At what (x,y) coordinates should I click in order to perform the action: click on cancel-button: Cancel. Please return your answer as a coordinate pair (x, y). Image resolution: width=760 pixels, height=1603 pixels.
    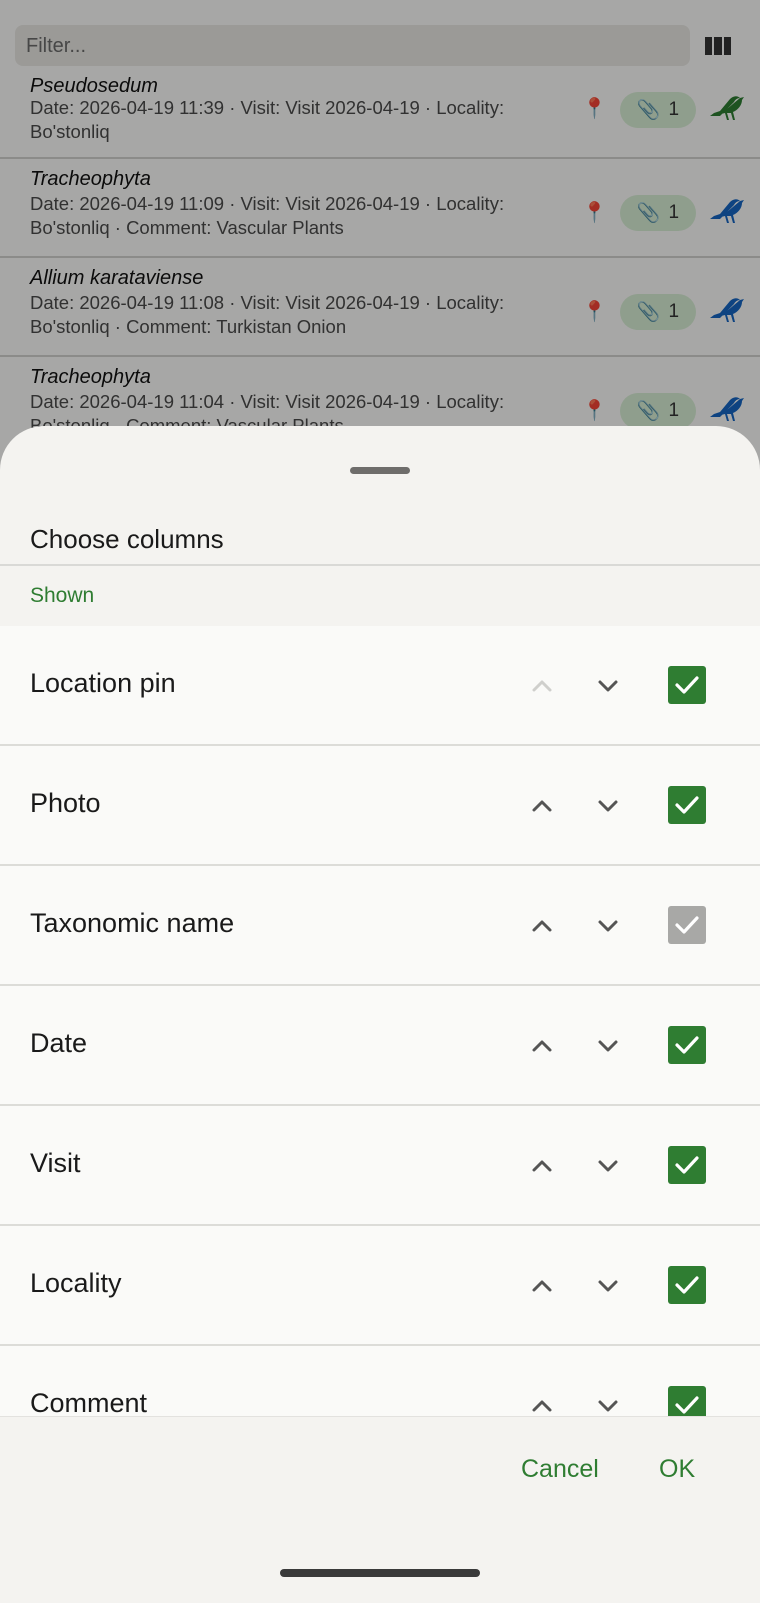
    Looking at the image, I should click on (560, 1469).